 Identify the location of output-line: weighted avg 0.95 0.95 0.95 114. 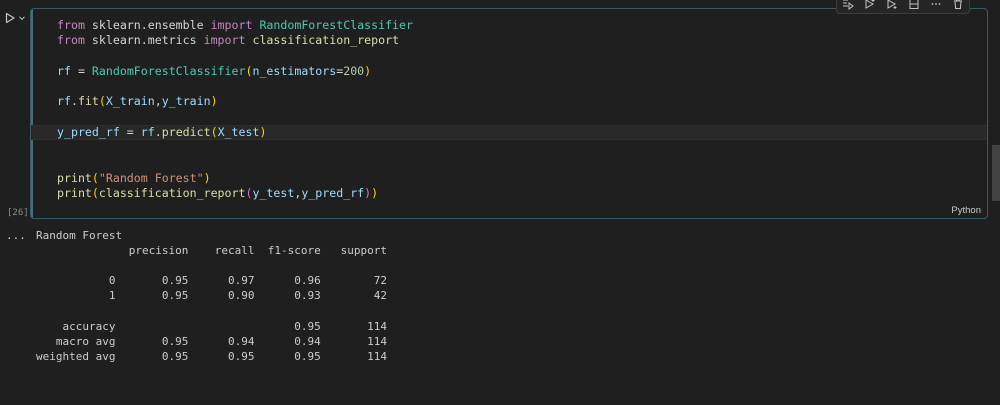
(211, 356).